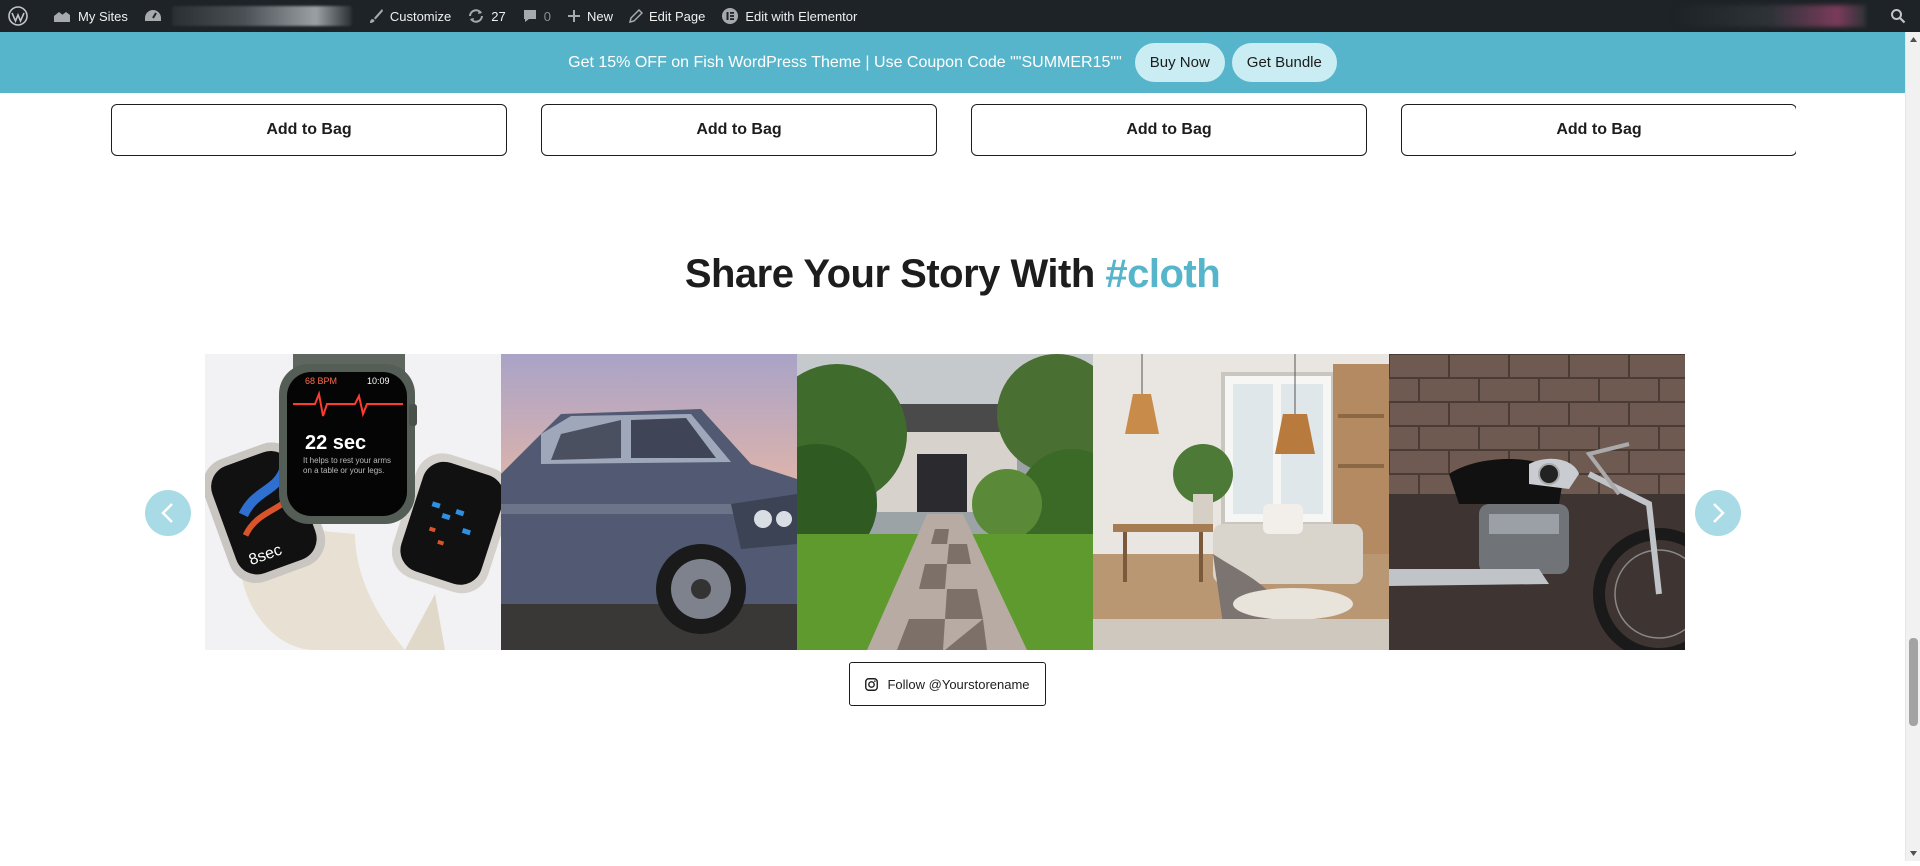 The height and width of the screenshot is (866, 1920). What do you see at coordinates (321, 381) in the screenshot?
I see `watch-bpm: 68 BPM` at bounding box center [321, 381].